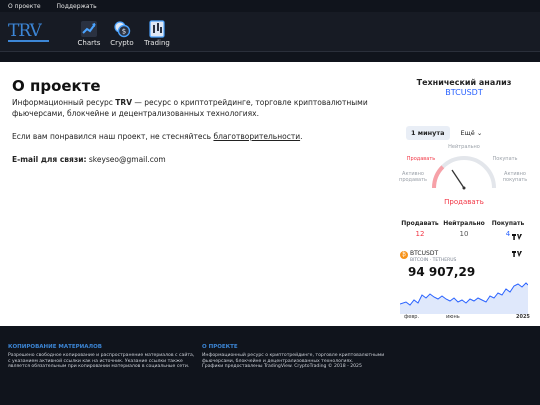 The width and height of the screenshot is (540, 405). I want to click on tab-1-minute: 1 минута, so click(428, 133).